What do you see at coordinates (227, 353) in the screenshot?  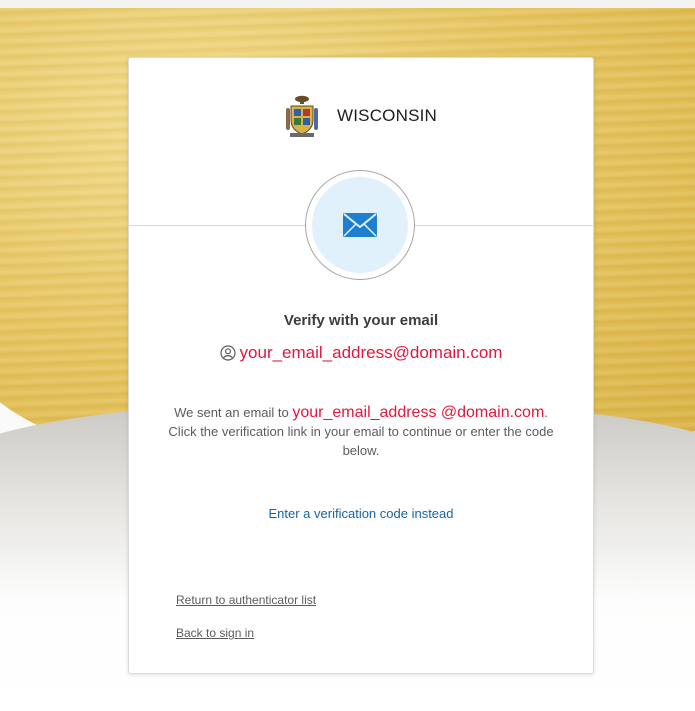 I see `user-circle-icon` at bounding box center [227, 353].